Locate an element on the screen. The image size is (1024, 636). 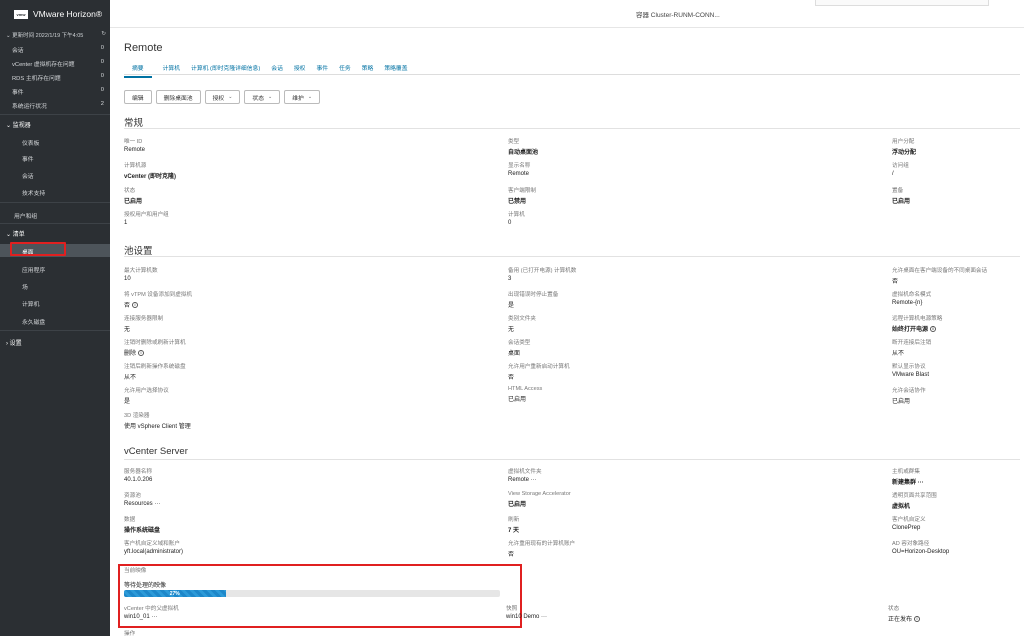
tab-tasks: 任务 is located at coordinates (345, 70).